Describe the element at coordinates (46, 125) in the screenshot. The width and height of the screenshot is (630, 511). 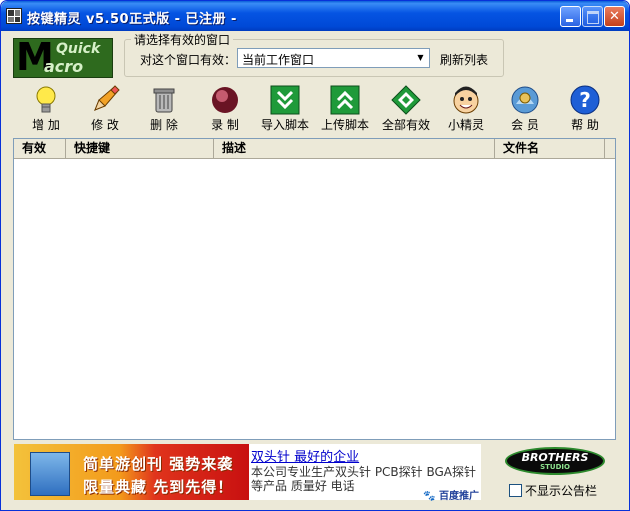
I see `add-label: 增 加` at that location.